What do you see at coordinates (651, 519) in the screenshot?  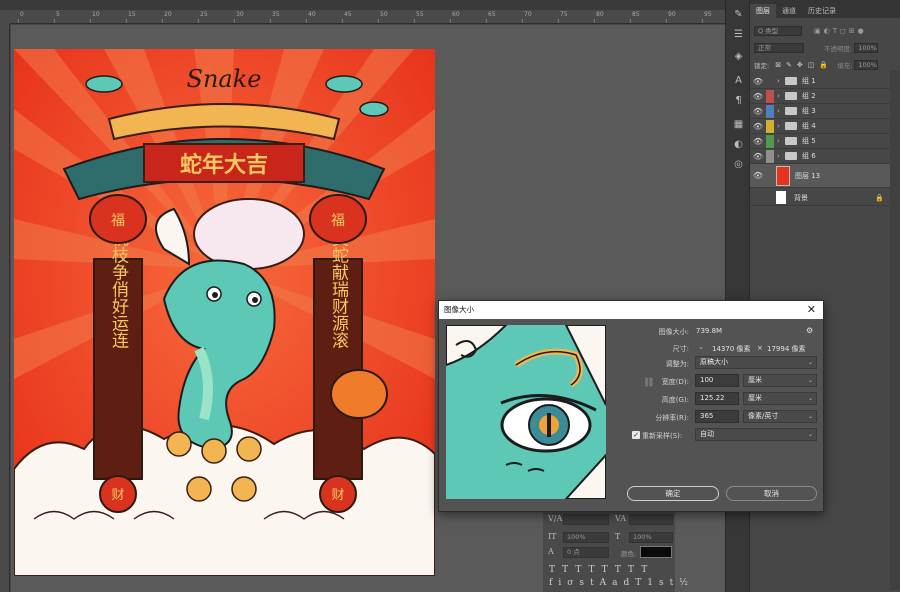 I see `tracking-field` at bounding box center [651, 519].